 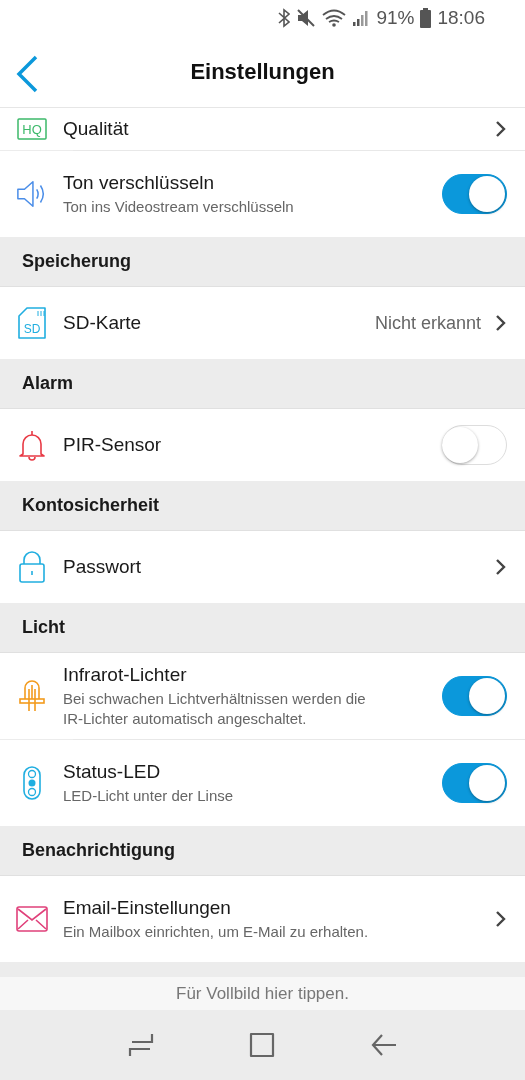 What do you see at coordinates (262, 919) in the screenshot?
I see `settings-row: Email-Einstellungen Ein Mailbox einrichten, um E-Mail zu erhalten.` at bounding box center [262, 919].